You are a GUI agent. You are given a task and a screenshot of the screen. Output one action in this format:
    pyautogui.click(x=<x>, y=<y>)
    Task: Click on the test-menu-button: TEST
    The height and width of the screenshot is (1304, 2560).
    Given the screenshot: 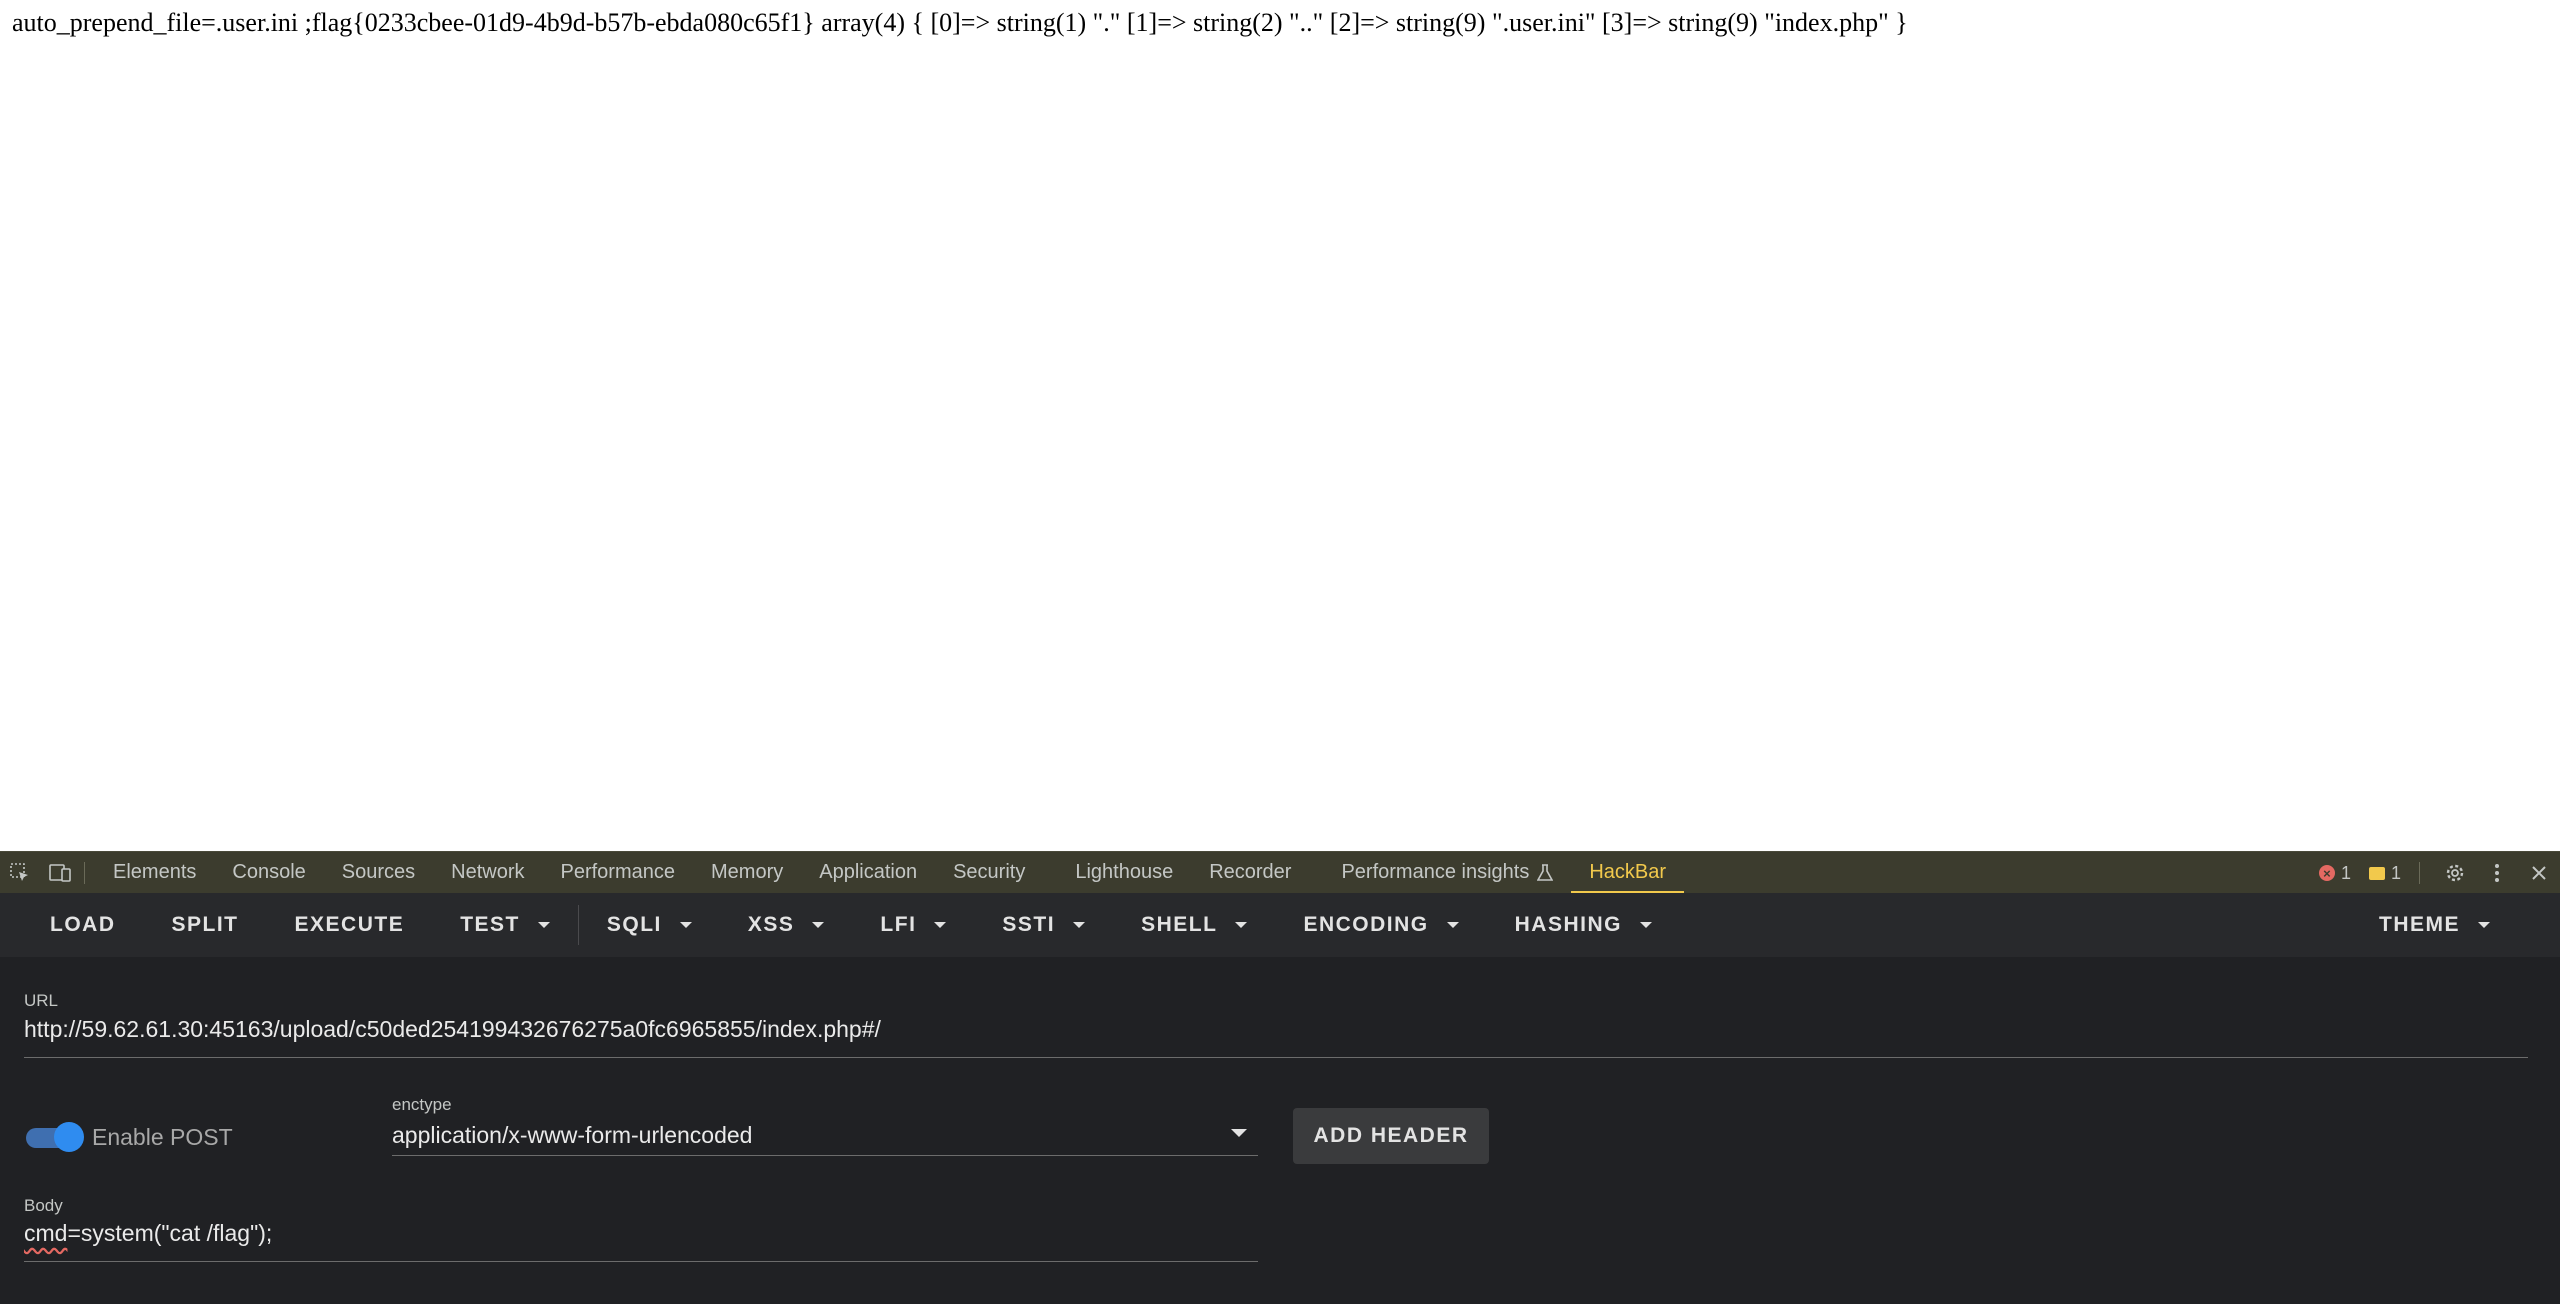 What is the action you would take?
    pyautogui.click(x=505, y=925)
    